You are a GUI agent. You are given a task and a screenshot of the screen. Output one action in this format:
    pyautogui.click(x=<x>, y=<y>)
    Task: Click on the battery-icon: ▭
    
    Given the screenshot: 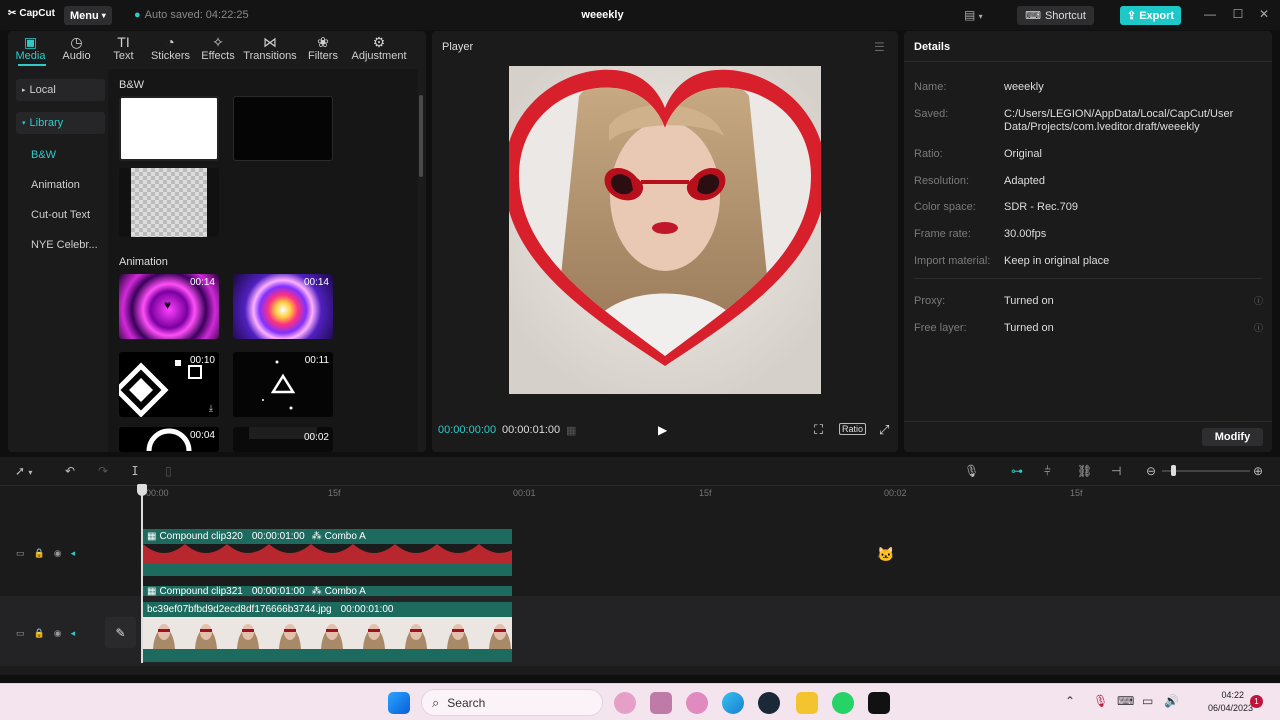 What is the action you would take?
    pyautogui.click(x=1147, y=701)
    